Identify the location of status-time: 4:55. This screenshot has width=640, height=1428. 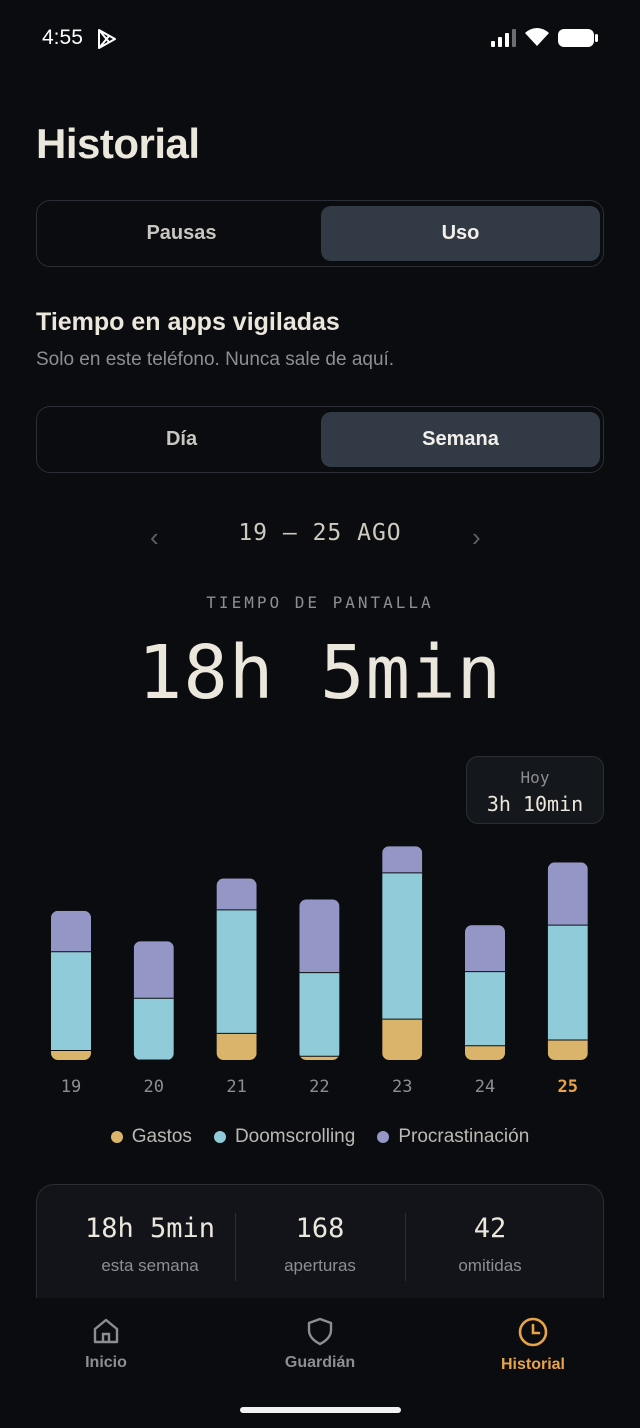
(62, 37).